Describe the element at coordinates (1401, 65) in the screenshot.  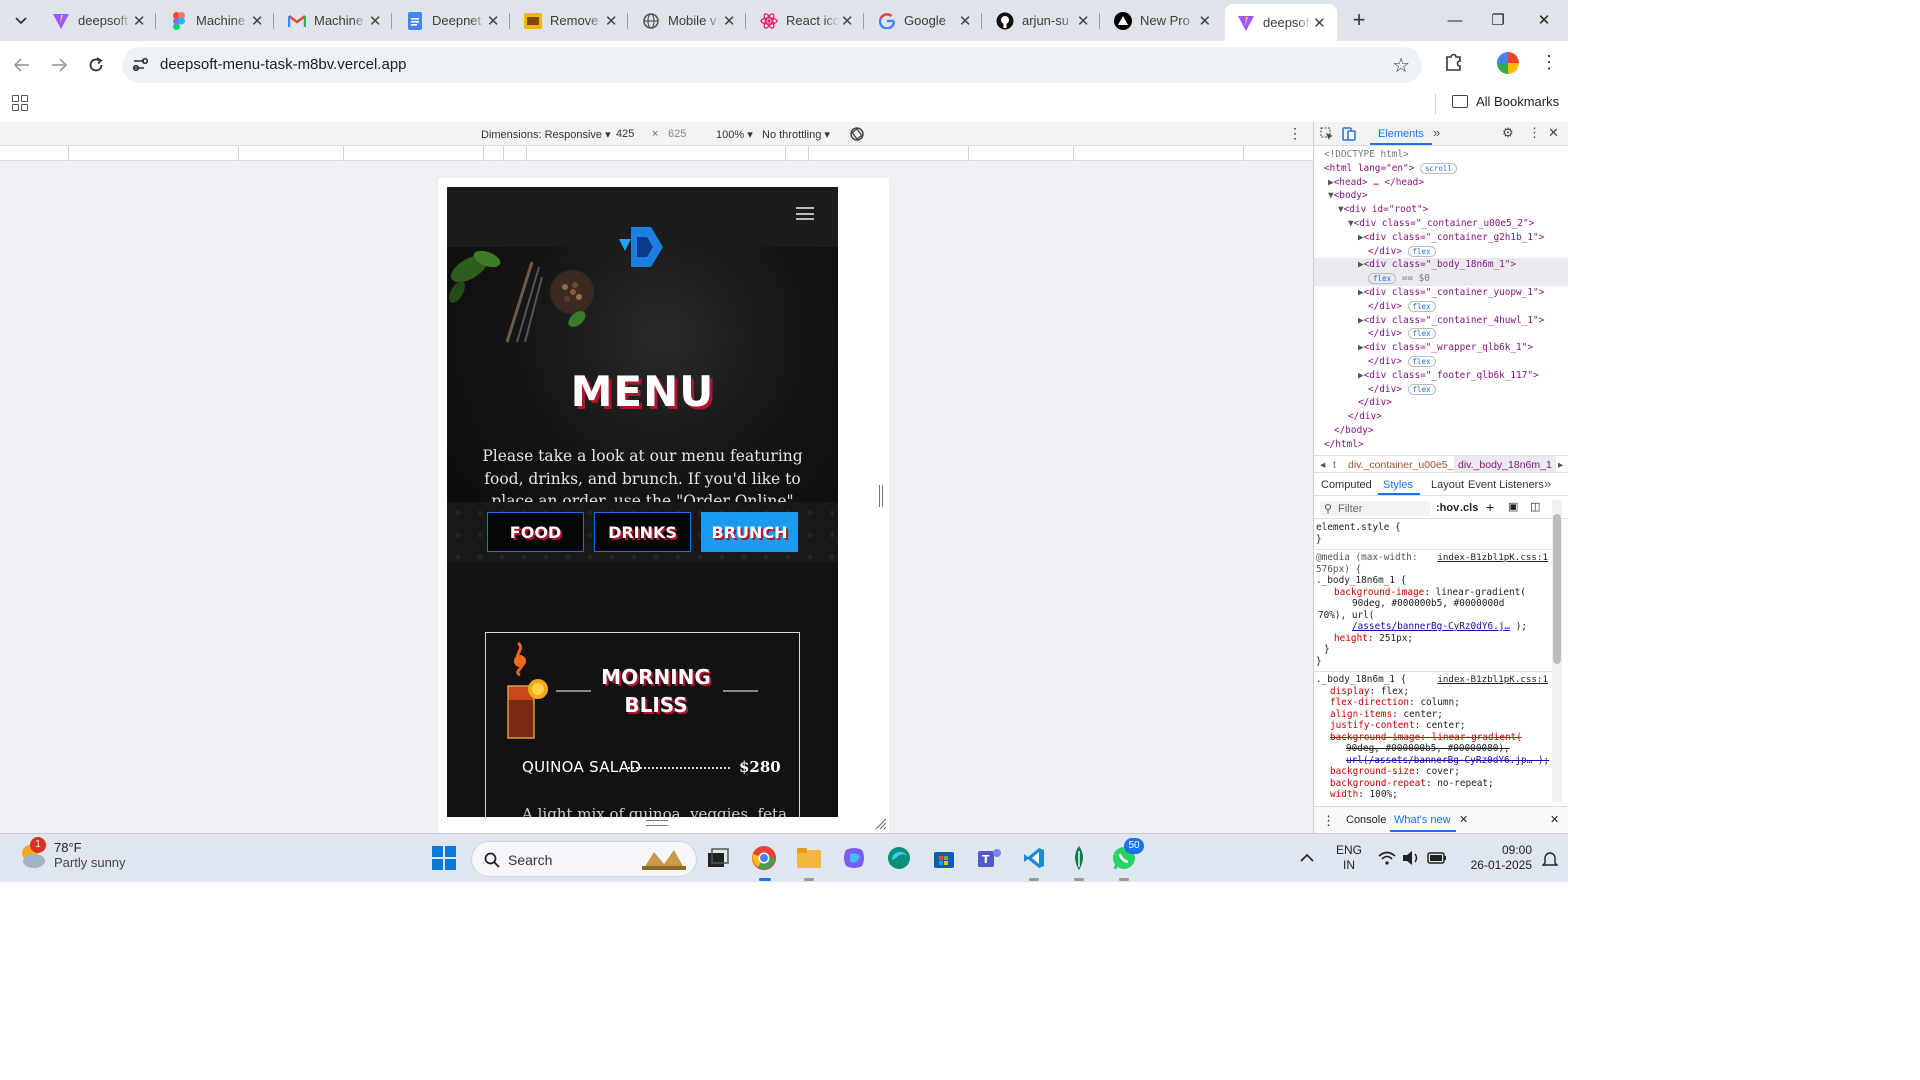
I see `bookmark-star-icon: ☆` at that location.